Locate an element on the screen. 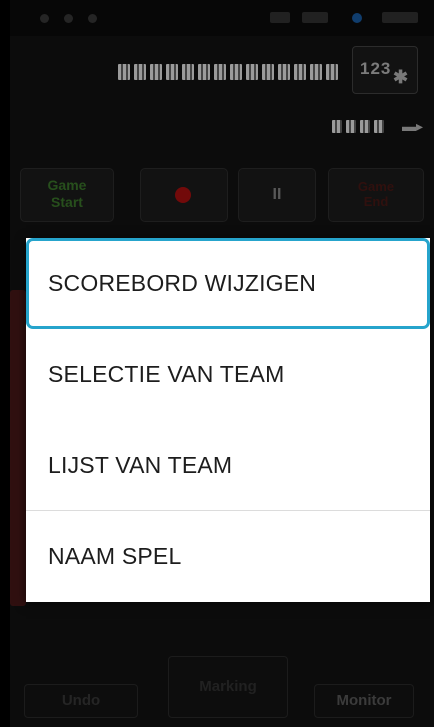 This screenshot has width=434, height=727. menu-item-team-selection: SELECTIE VAN TEAM is located at coordinates (228, 374).